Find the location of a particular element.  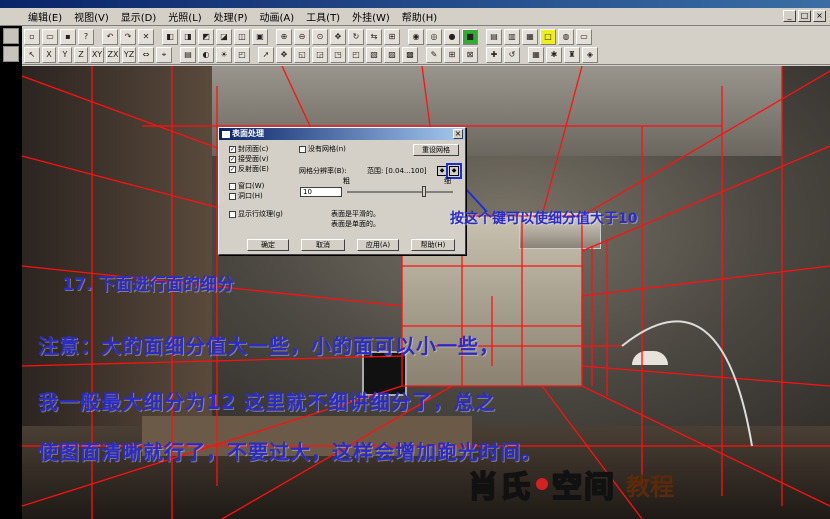

render-icon: ◉ is located at coordinates (416, 36).